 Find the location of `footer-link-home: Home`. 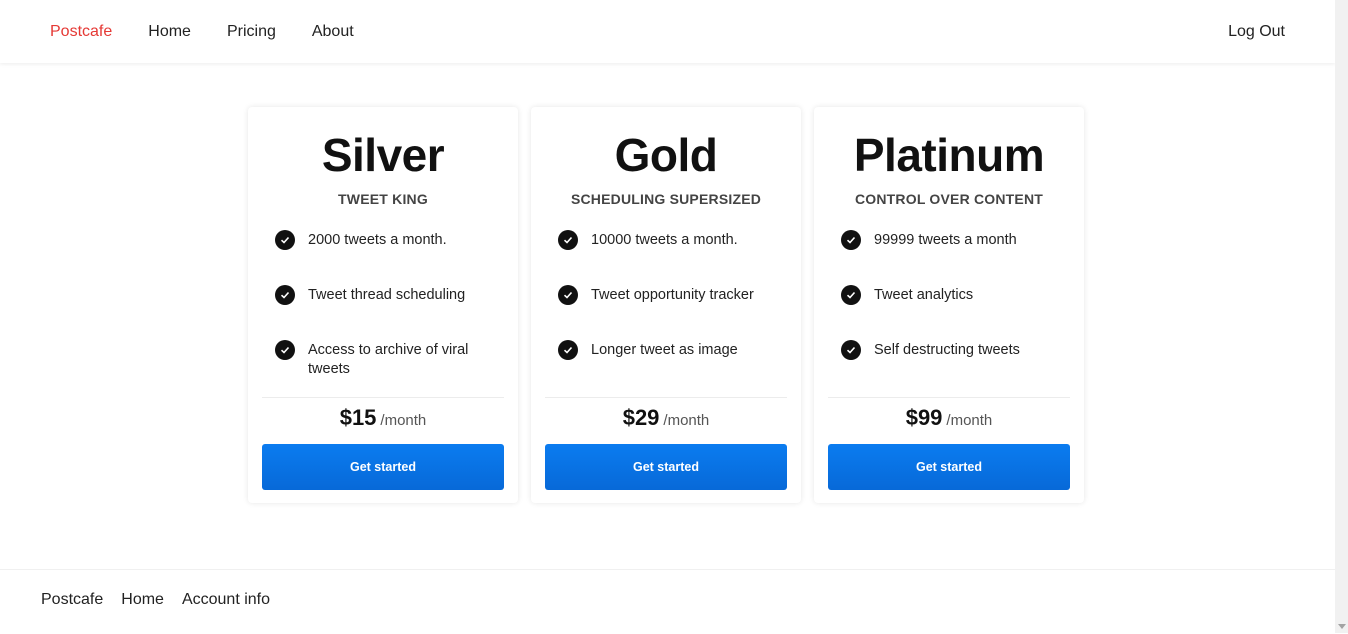

footer-link-home: Home is located at coordinates (142, 600).